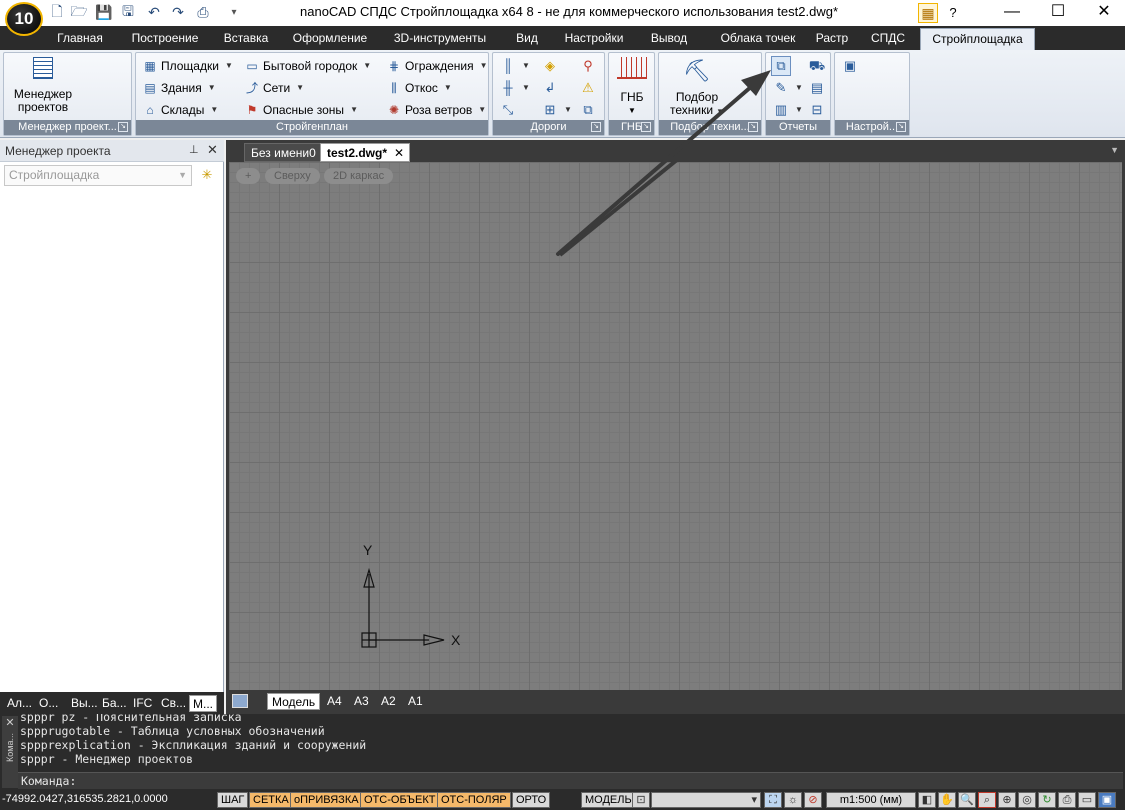  I want to click on pan-hand-icon: ✋, so click(947, 800).